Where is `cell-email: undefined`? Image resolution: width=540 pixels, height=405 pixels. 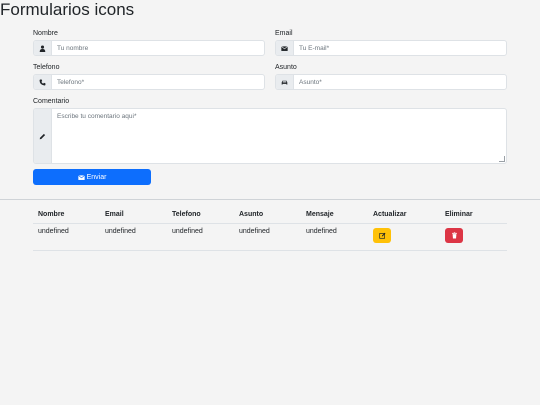
cell-email: undefined is located at coordinates (133, 237).